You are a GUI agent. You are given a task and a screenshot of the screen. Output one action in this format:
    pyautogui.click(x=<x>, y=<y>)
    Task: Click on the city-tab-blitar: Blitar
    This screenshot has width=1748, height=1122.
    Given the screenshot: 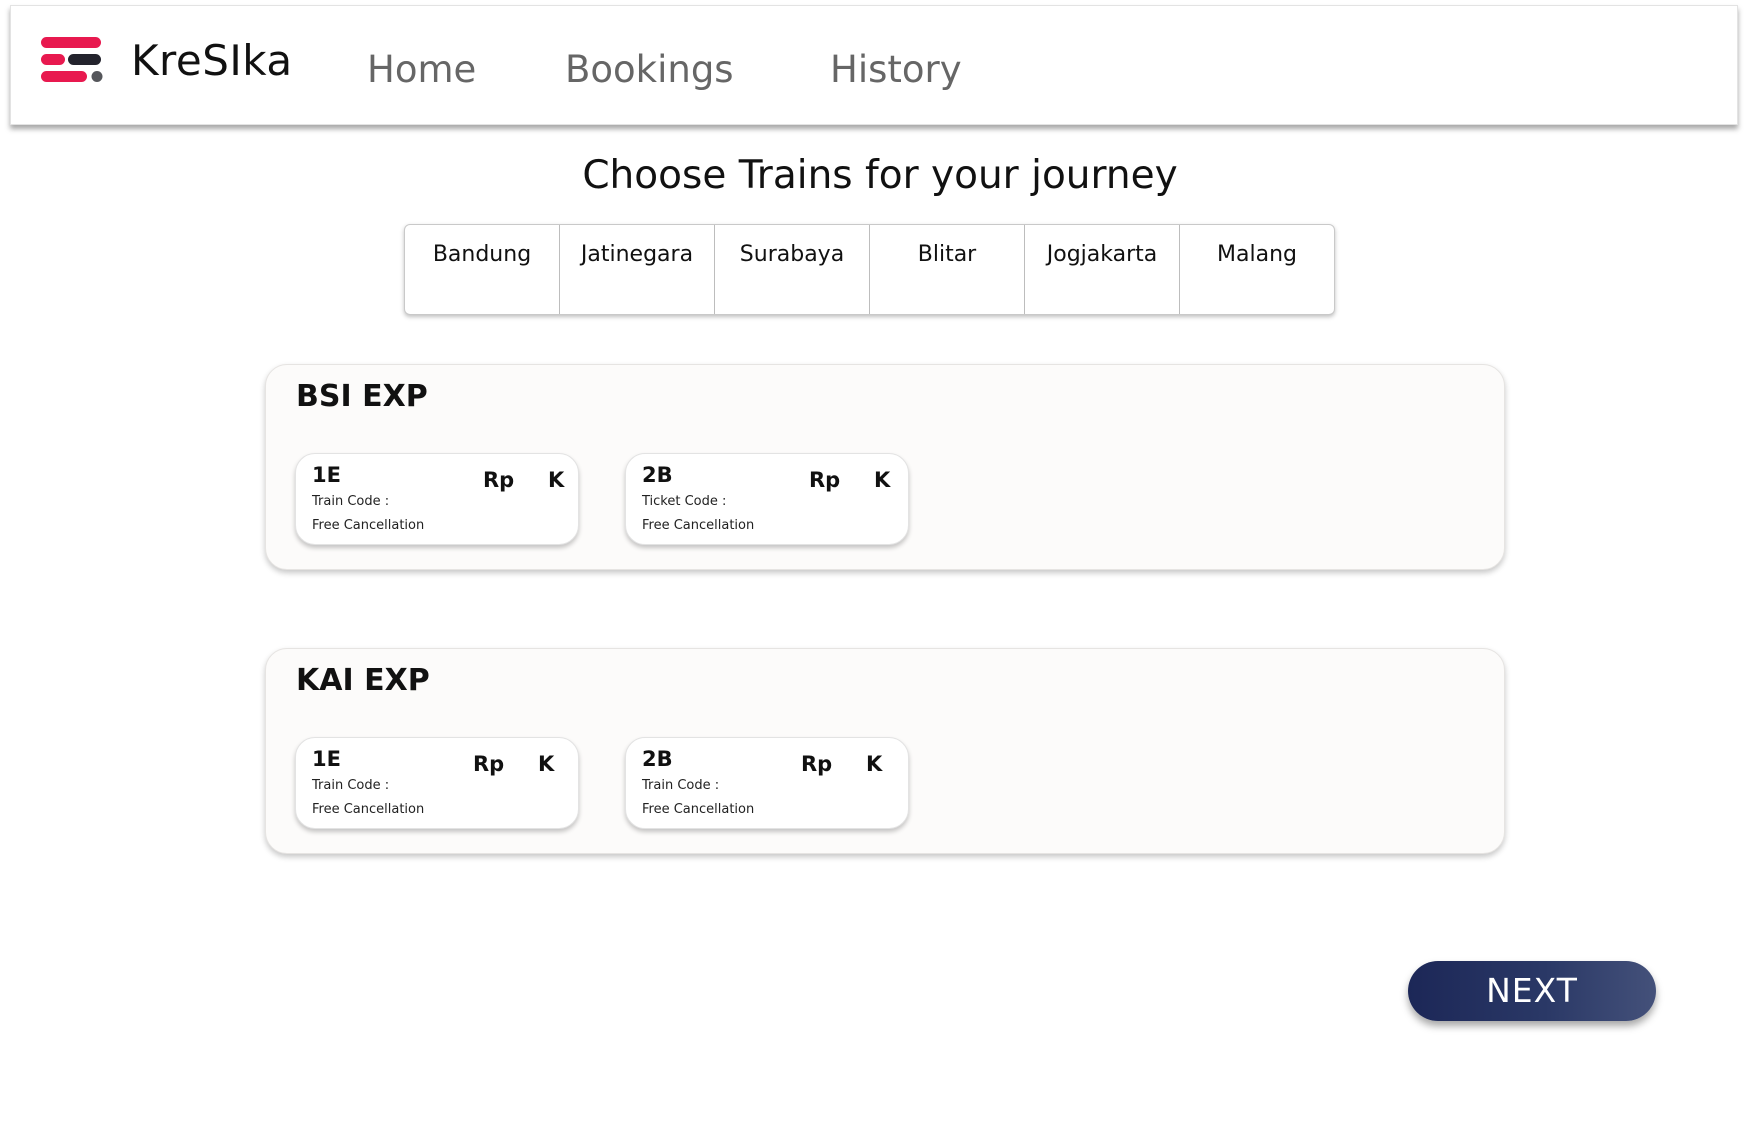 What is the action you would take?
    pyautogui.click(x=947, y=269)
    